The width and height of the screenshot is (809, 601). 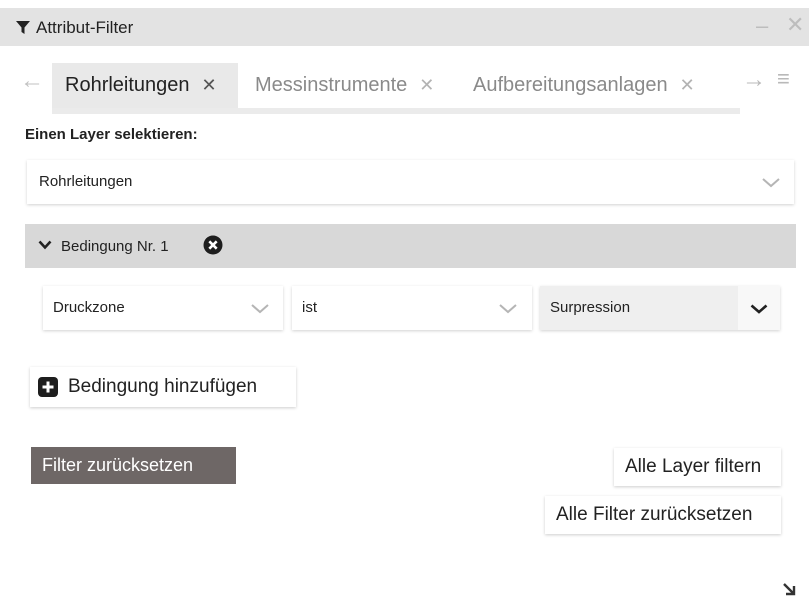 What do you see at coordinates (111, 134) in the screenshot?
I see `layer-section-label: Einen Layer selektieren:` at bounding box center [111, 134].